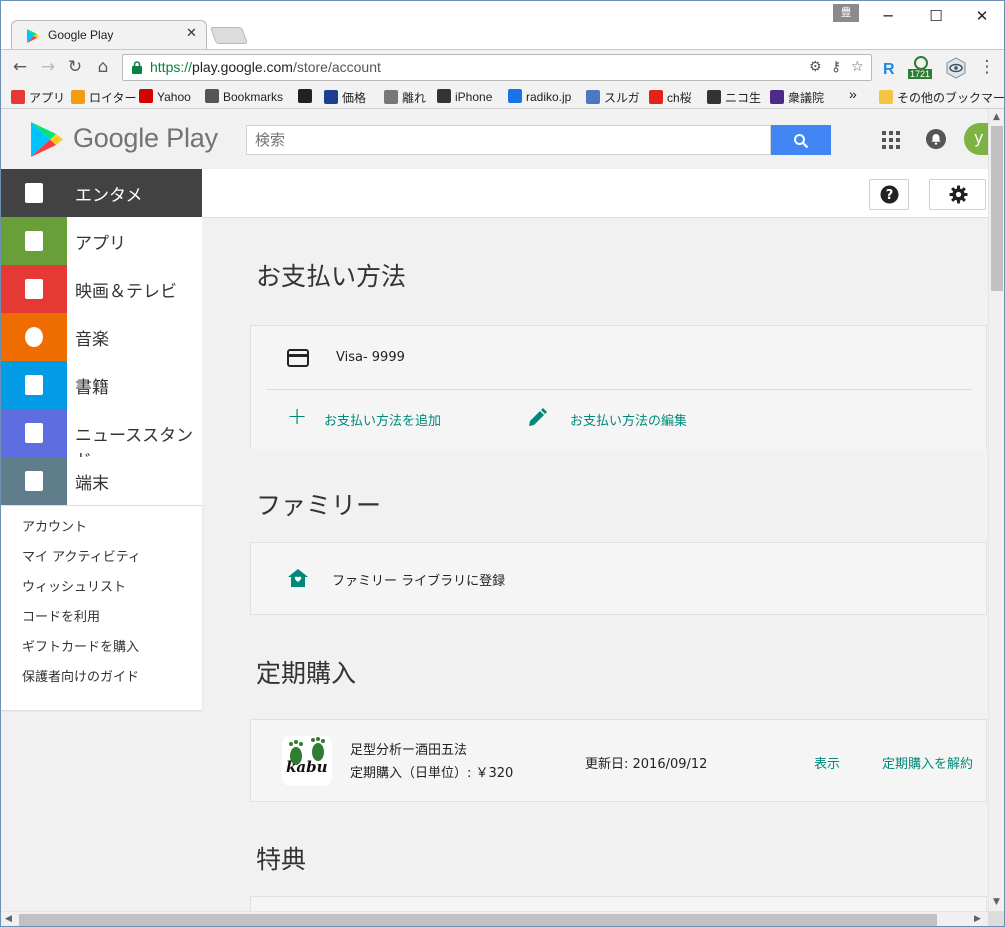 The image size is (1005, 927). Describe the element at coordinates (48, 67) in the screenshot. I see `forward-icon: →` at that location.